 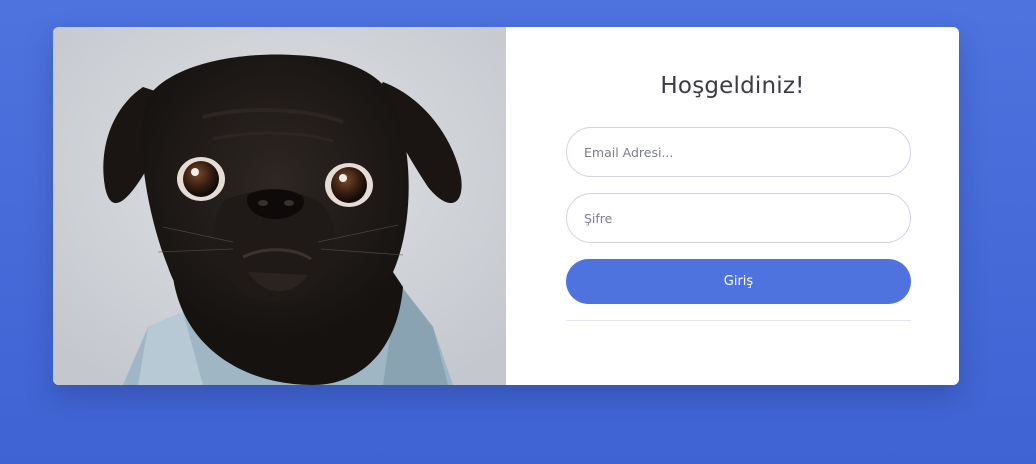 What do you see at coordinates (732, 86) in the screenshot?
I see `page-title: Hoşgeldiniz!` at bounding box center [732, 86].